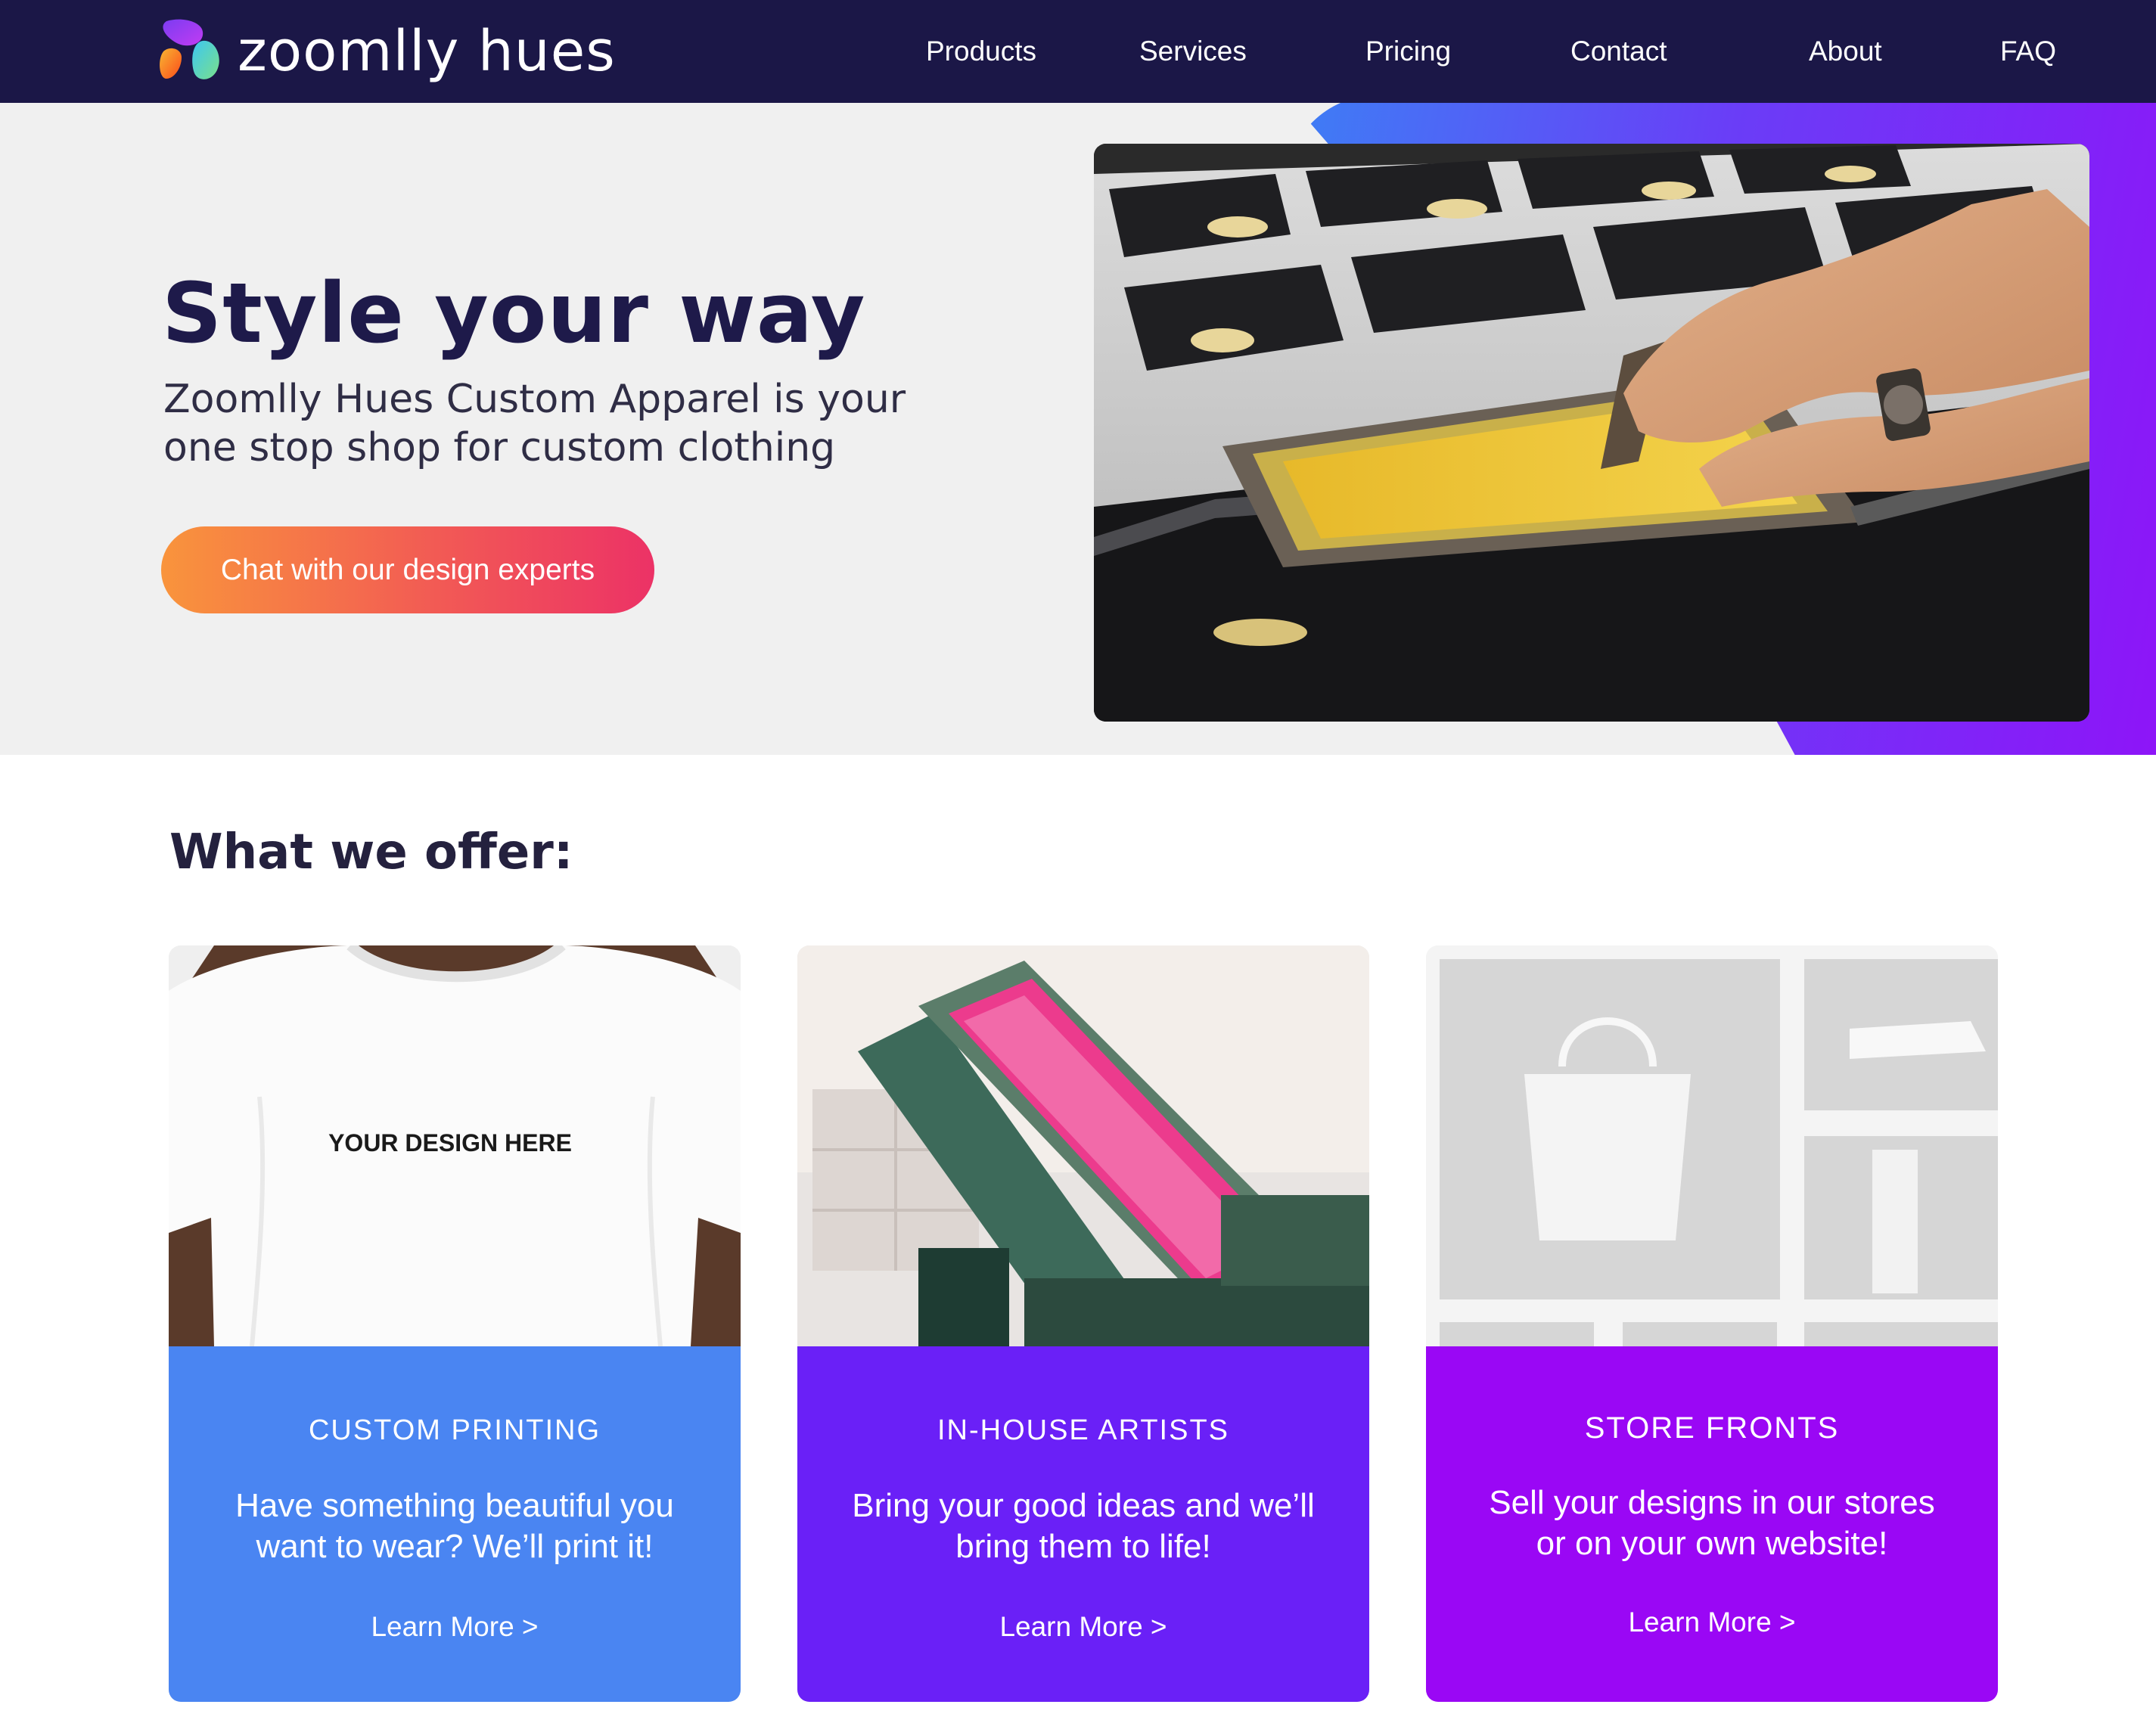  What do you see at coordinates (1083, 1145) in the screenshot?
I see `screen-press-image` at bounding box center [1083, 1145].